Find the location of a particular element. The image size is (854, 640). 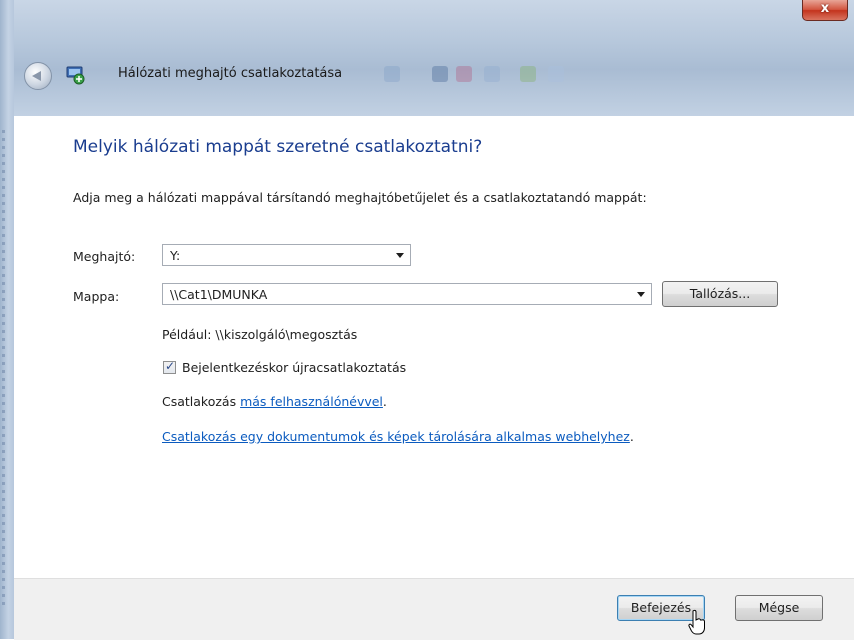

folder-combobox: \\Cat1\DMUNKA is located at coordinates (407, 294).